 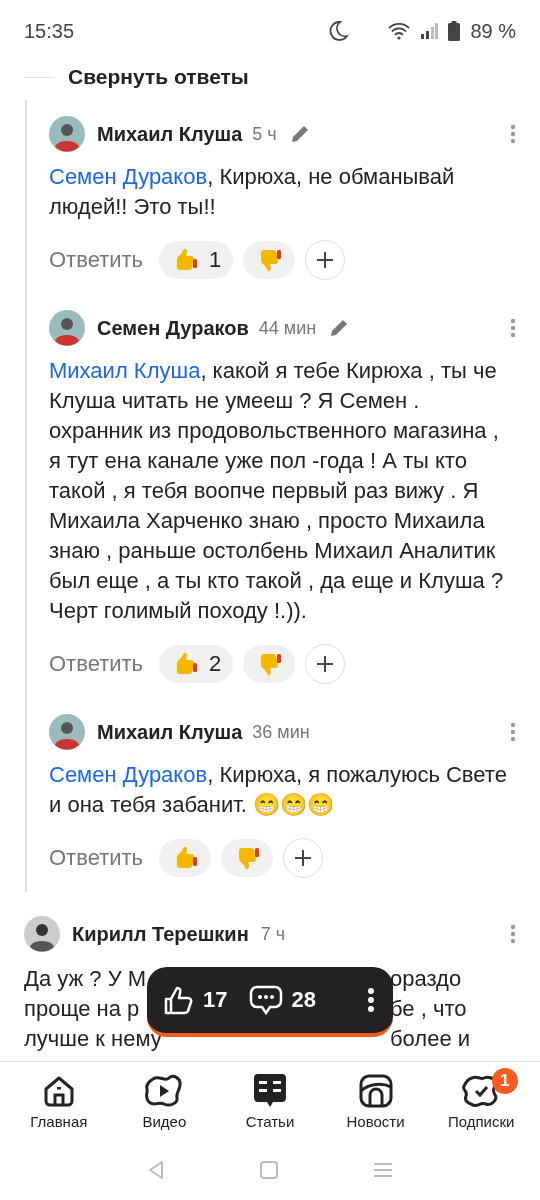 I want to click on signal-icon, so click(x=429, y=31).